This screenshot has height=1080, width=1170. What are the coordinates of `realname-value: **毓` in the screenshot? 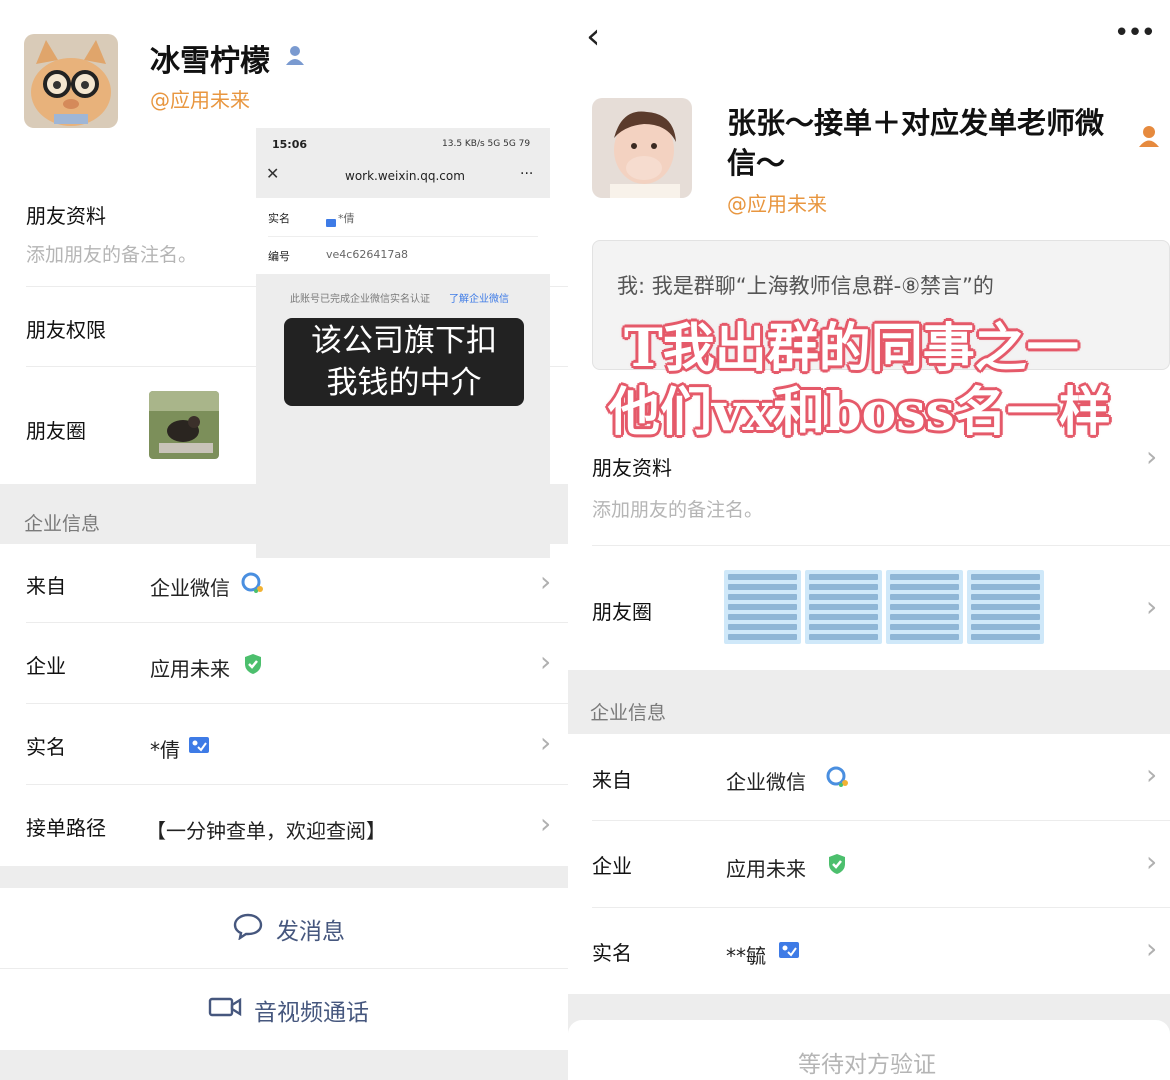 It's located at (746, 956).